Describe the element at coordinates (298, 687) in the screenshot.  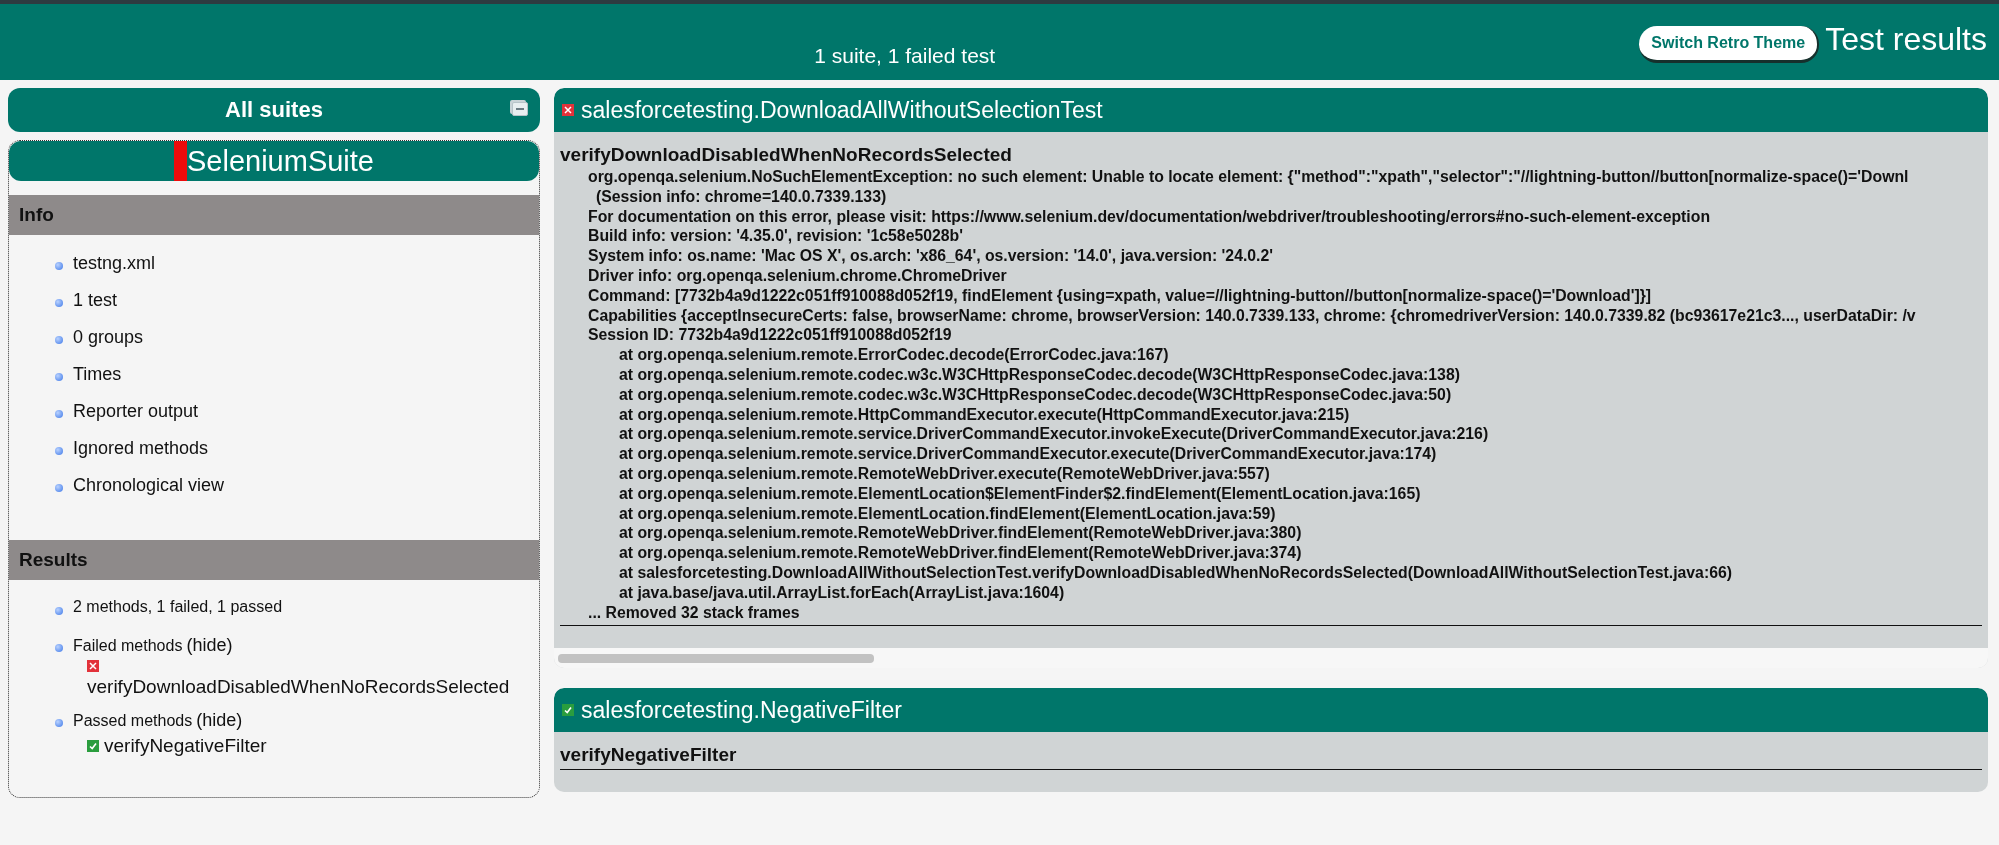
I see `method-link: verifyDownloadDisabledWhenNoRecordsSelected` at that location.